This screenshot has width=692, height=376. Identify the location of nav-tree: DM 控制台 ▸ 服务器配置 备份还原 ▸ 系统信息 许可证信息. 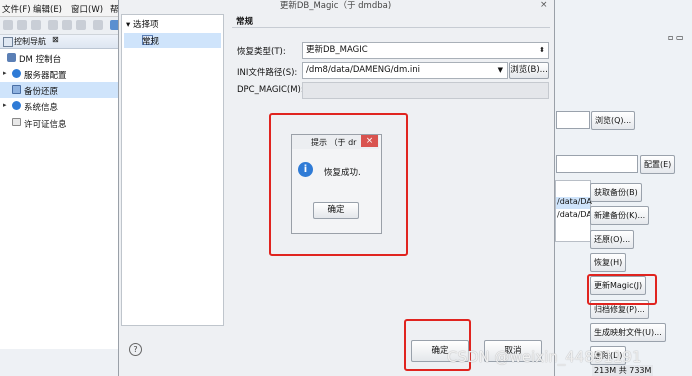
(59, 199).